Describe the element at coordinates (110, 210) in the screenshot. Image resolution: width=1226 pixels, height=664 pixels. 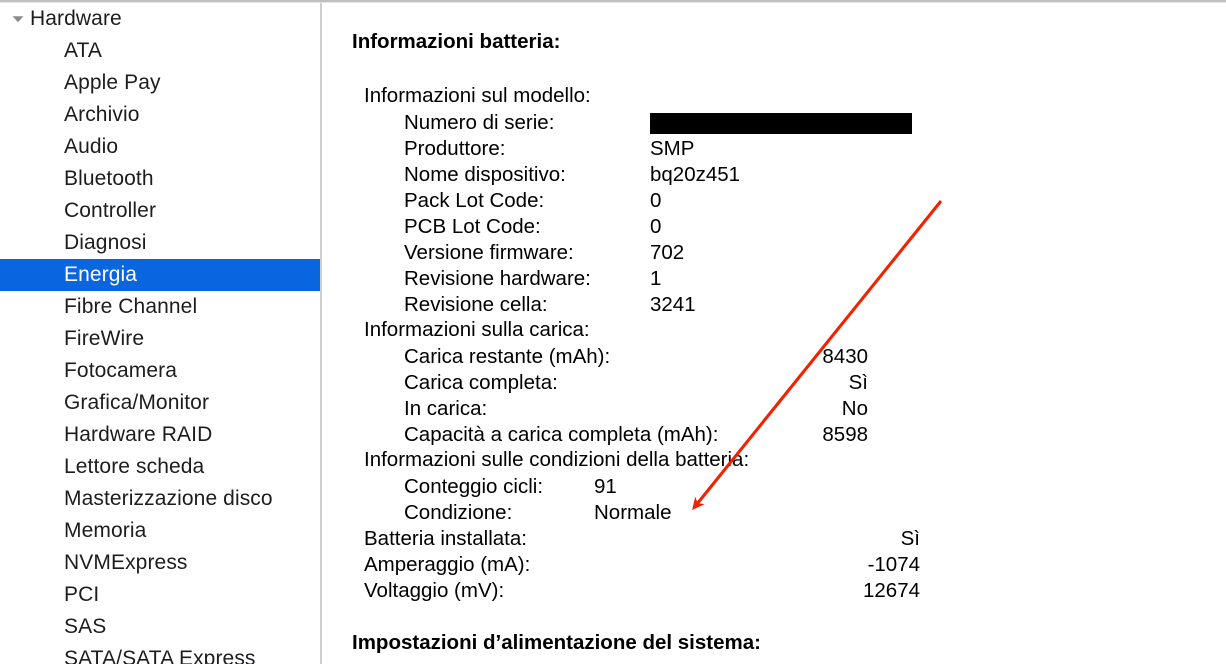
I see `sidebar-item-label: Controller` at that location.